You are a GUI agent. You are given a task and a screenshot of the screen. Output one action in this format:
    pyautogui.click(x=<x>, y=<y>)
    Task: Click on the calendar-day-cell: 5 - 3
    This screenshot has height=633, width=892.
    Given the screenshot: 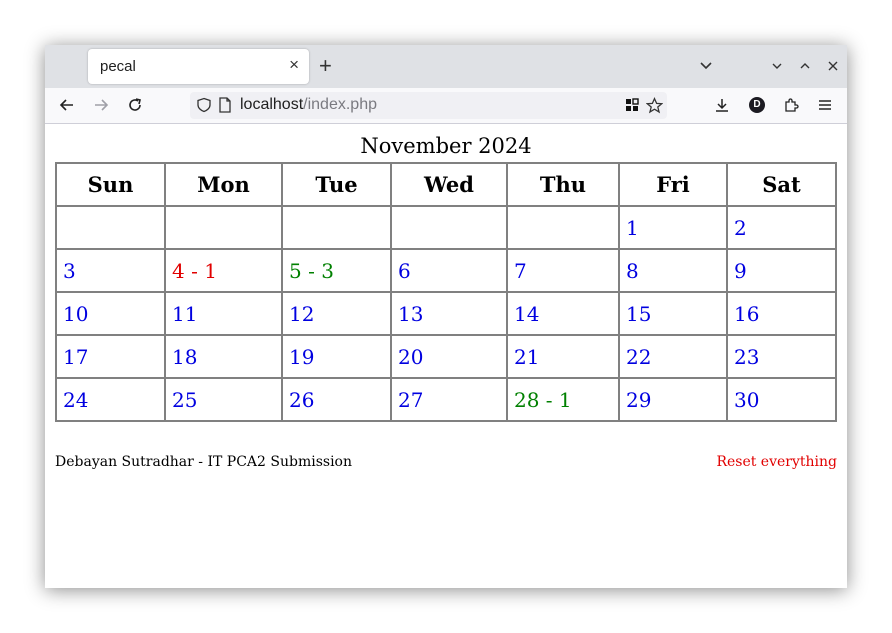 What is the action you would take?
    pyautogui.click(x=336, y=270)
    